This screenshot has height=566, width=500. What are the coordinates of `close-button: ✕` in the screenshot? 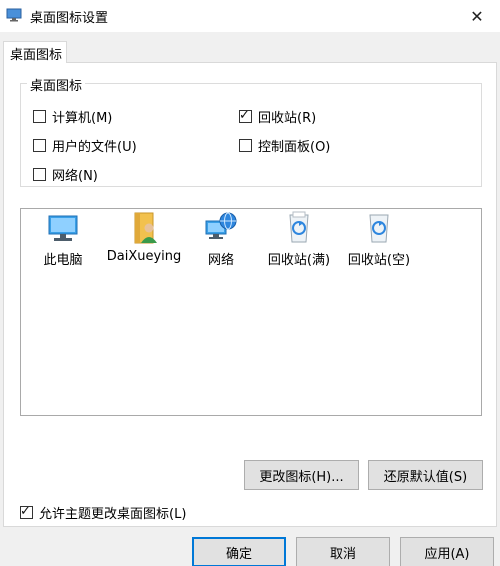 It's located at (477, 16).